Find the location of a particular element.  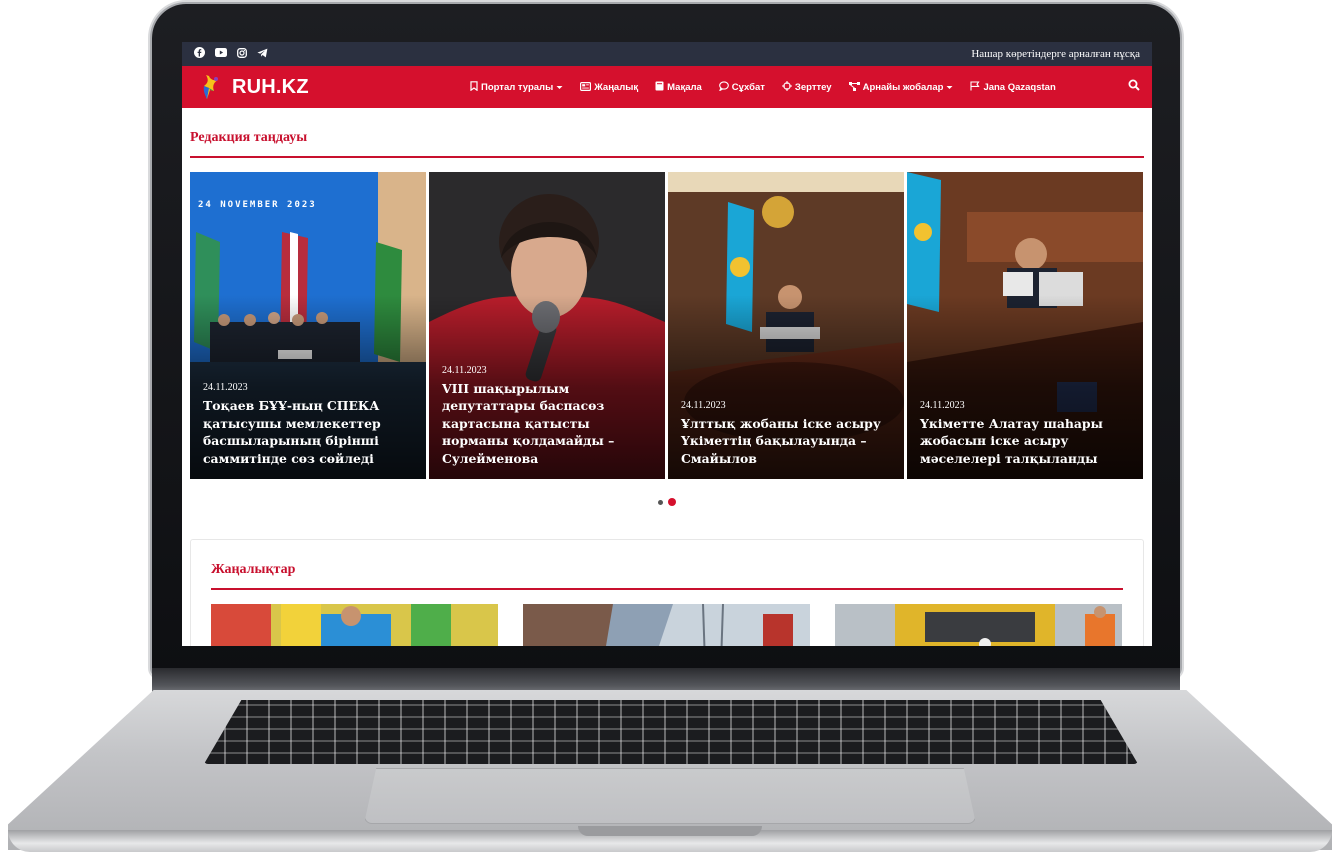

book-icon is located at coordinates (659, 87).